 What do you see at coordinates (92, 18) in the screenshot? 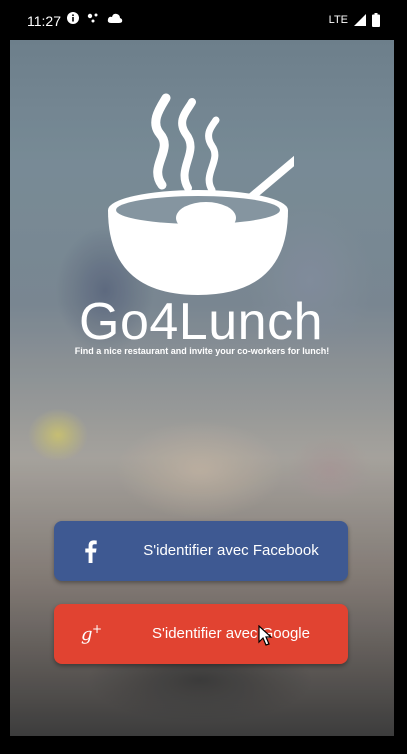
I see `dots-icon` at bounding box center [92, 18].